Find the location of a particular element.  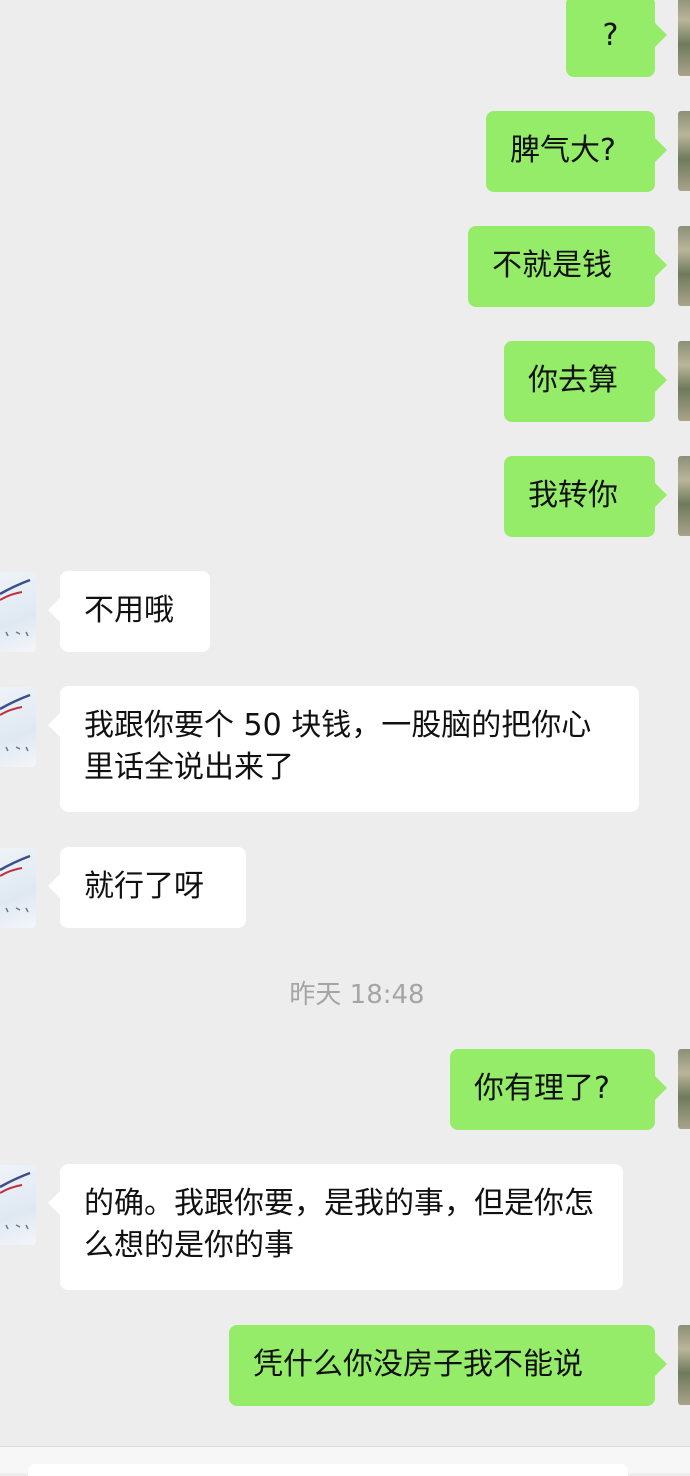

my-message-bubble: 你去算 is located at coordinates (585, 381).